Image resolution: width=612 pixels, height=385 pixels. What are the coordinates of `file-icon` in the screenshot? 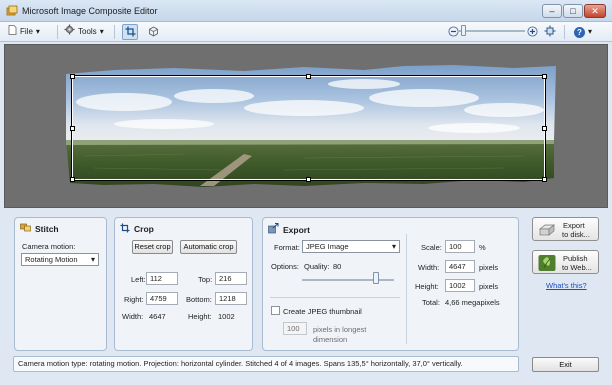 It's located at (12, 32).